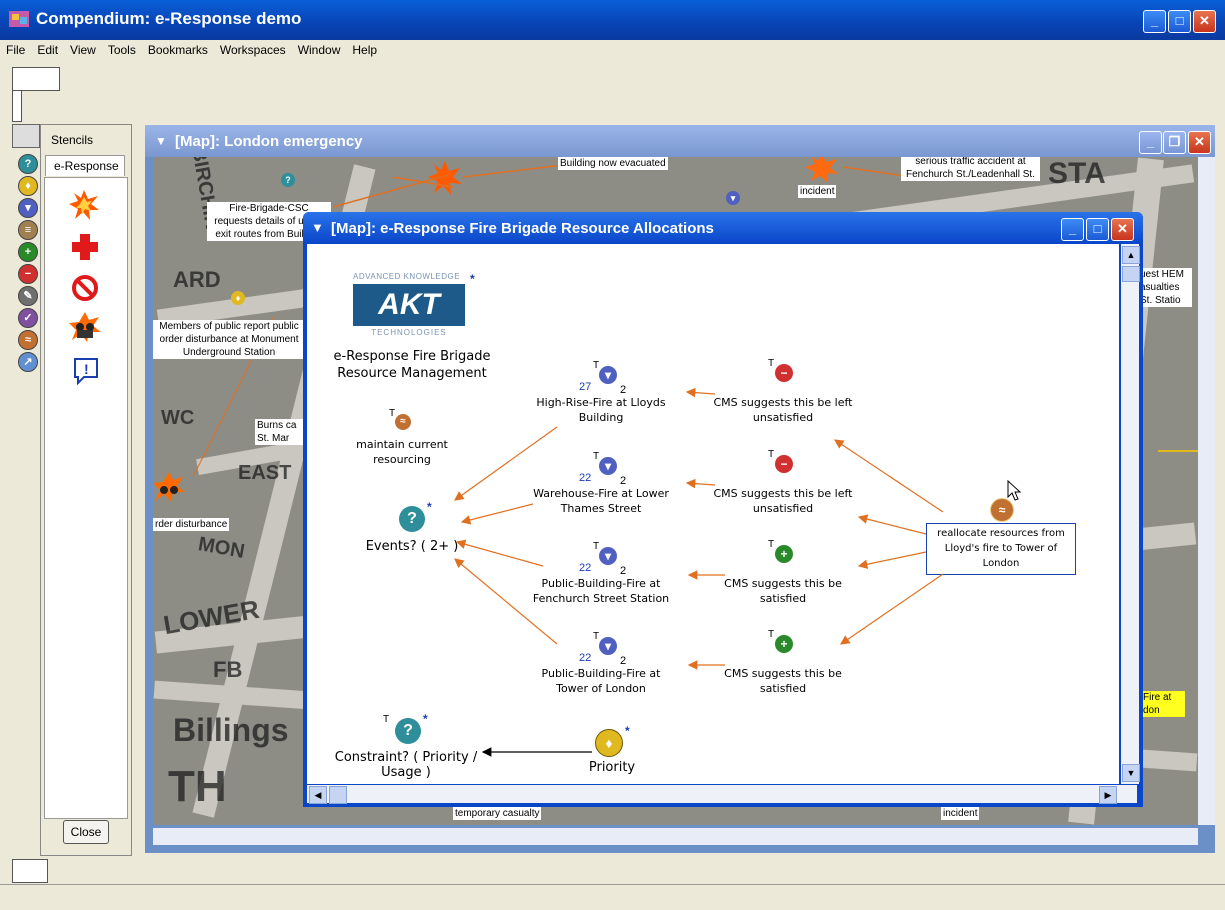  Describe the element at coordinates (612, 884) in the screenshot. I see `status-bar` at that location.